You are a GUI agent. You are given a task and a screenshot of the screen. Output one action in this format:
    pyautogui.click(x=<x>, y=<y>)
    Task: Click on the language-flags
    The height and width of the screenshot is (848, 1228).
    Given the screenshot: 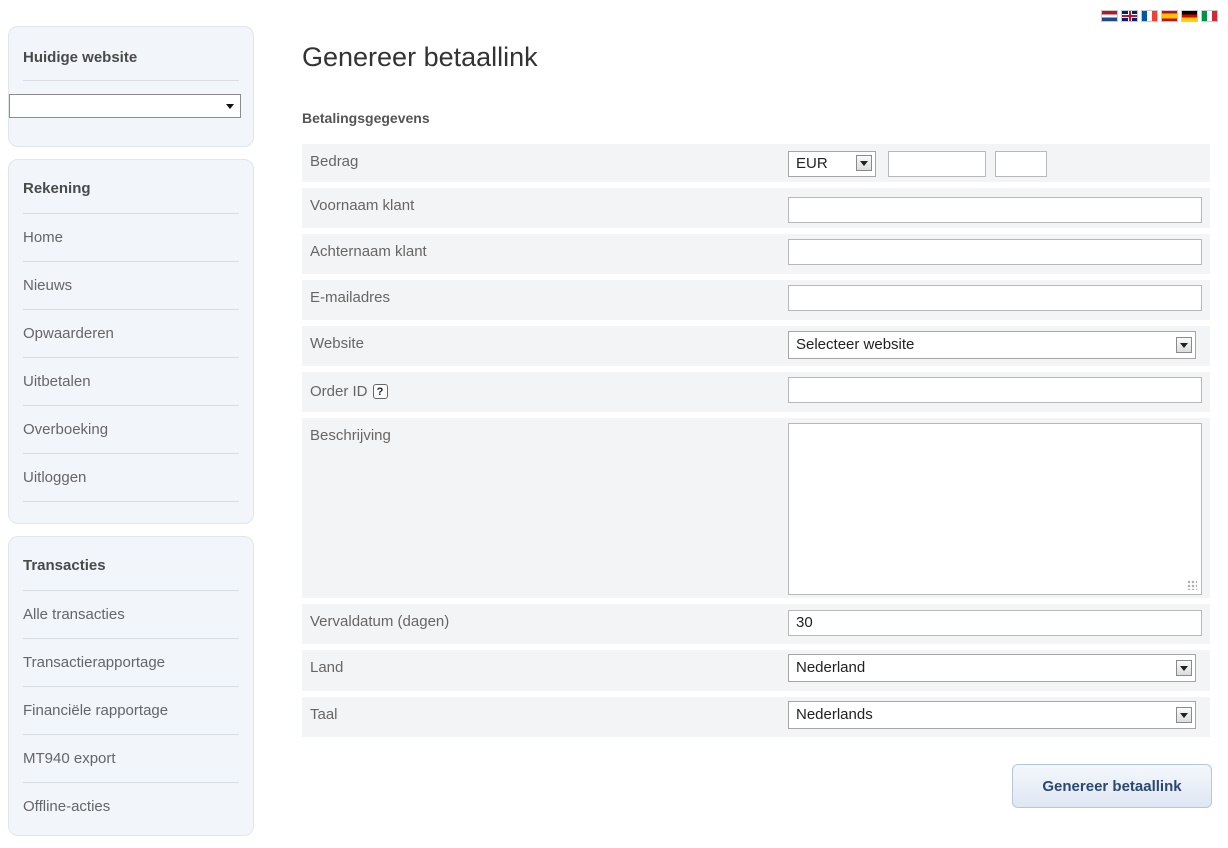 What is the action you would take?
    pyautogui.click(x=1159, y=16)
    